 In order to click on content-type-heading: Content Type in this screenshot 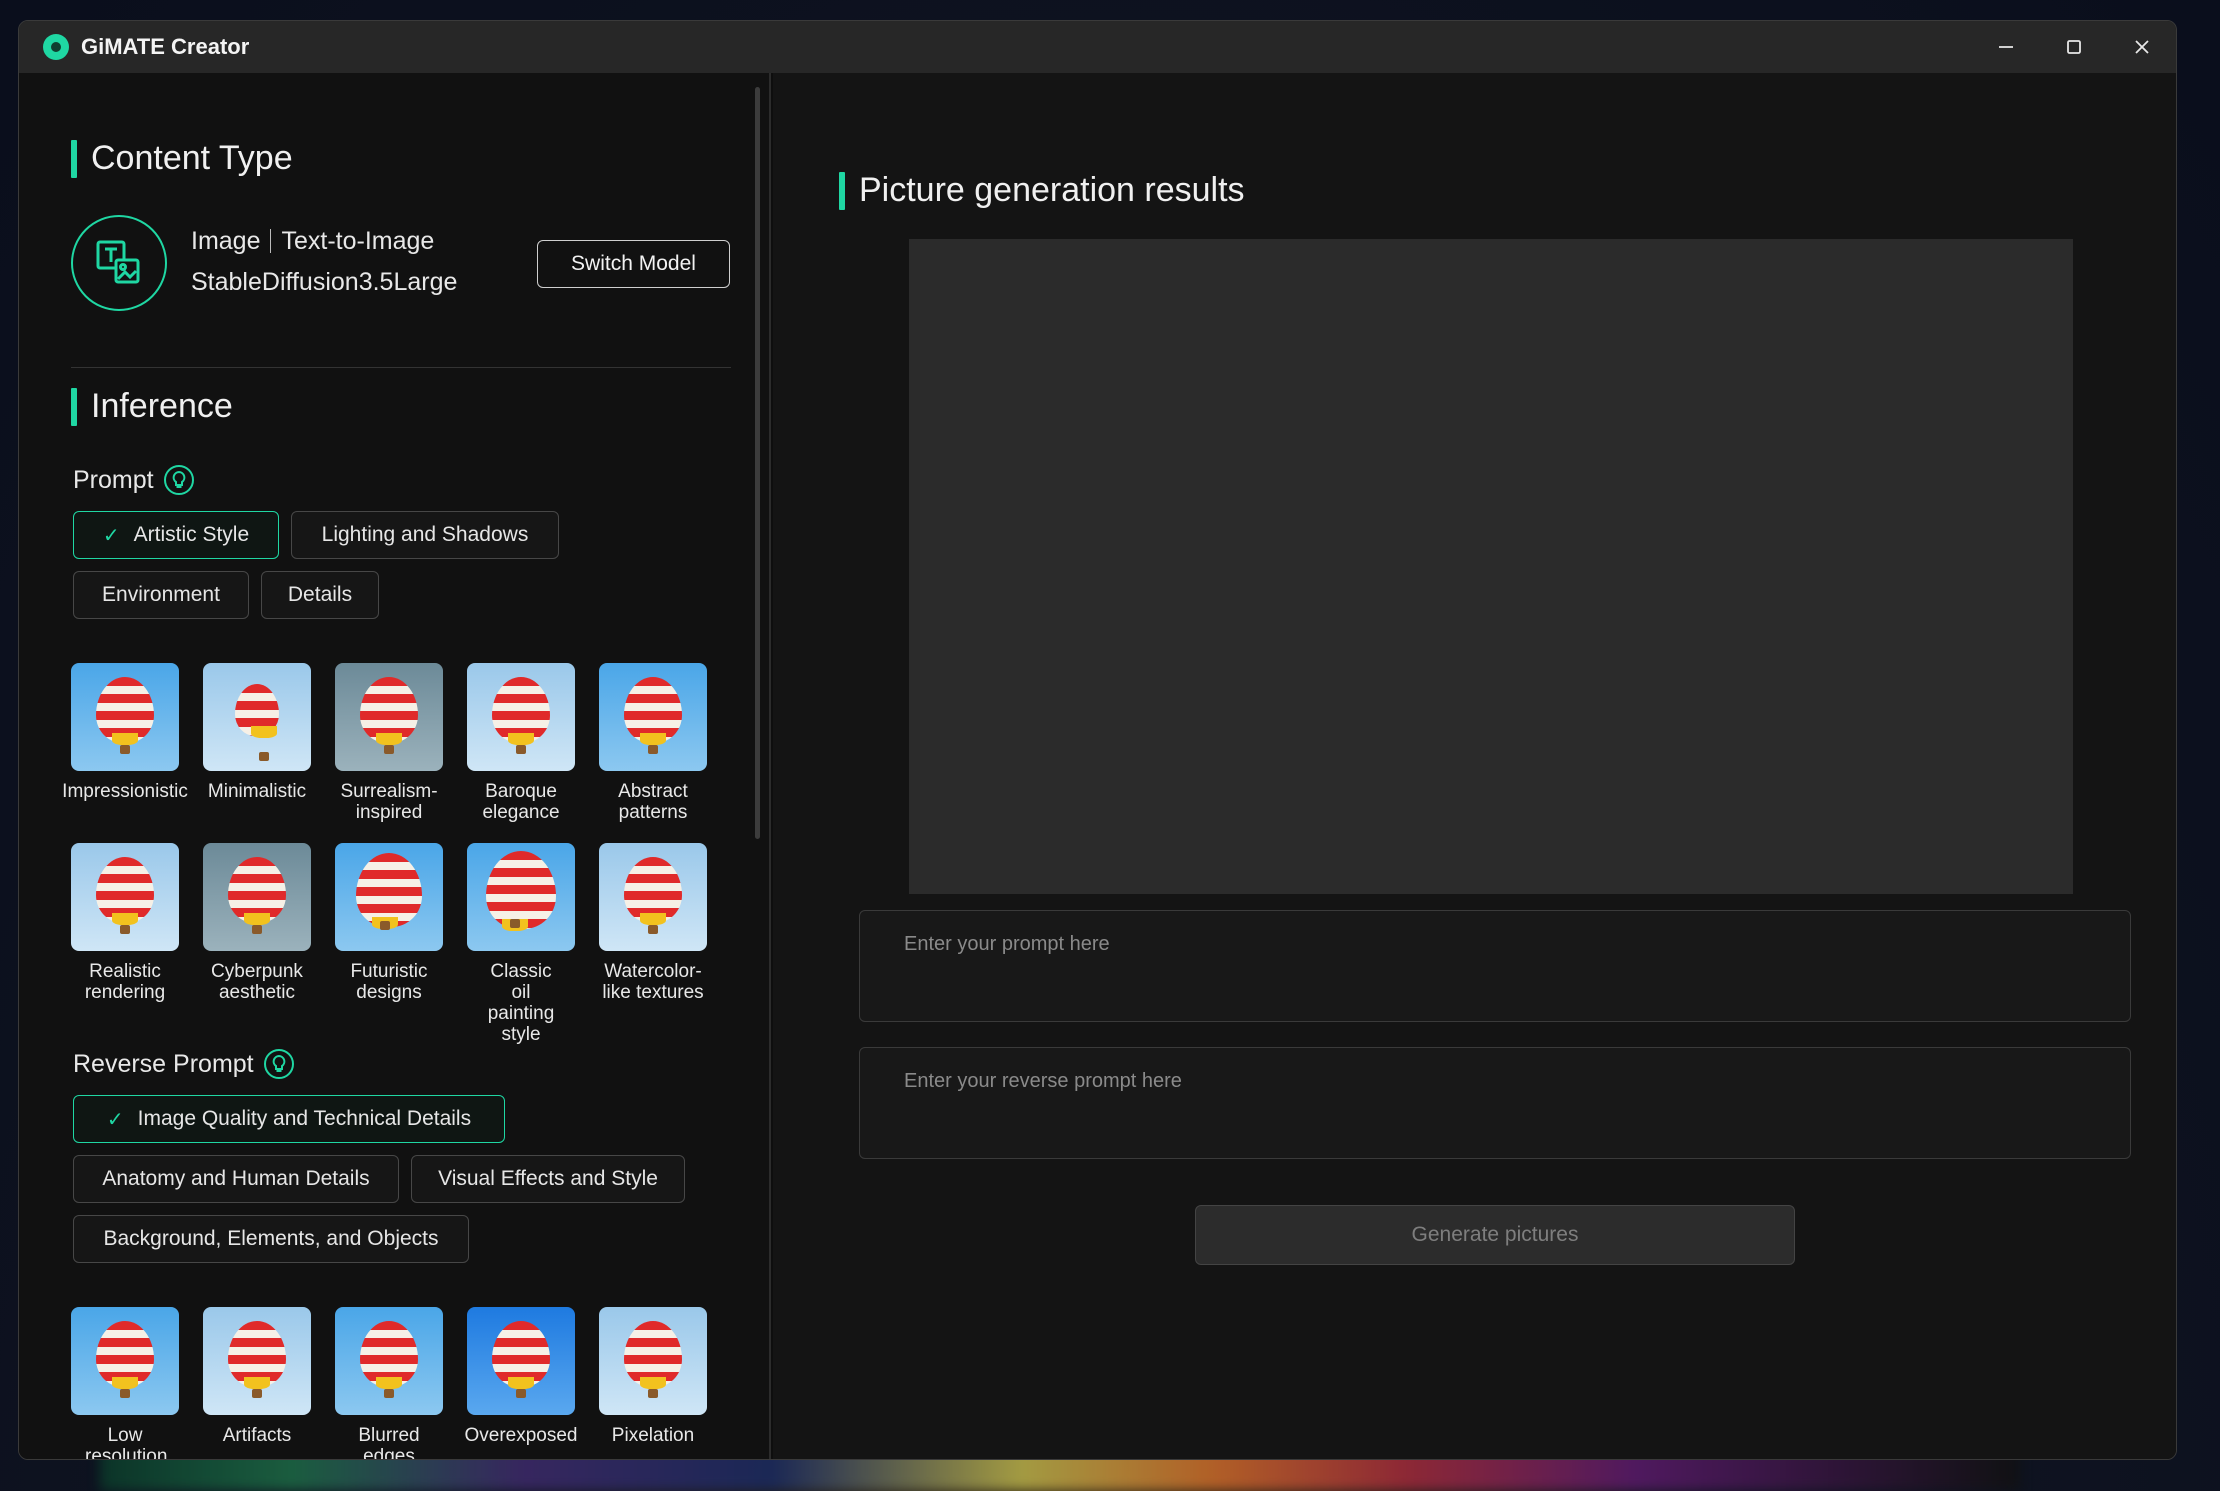, I will do `click(182, 158)`.